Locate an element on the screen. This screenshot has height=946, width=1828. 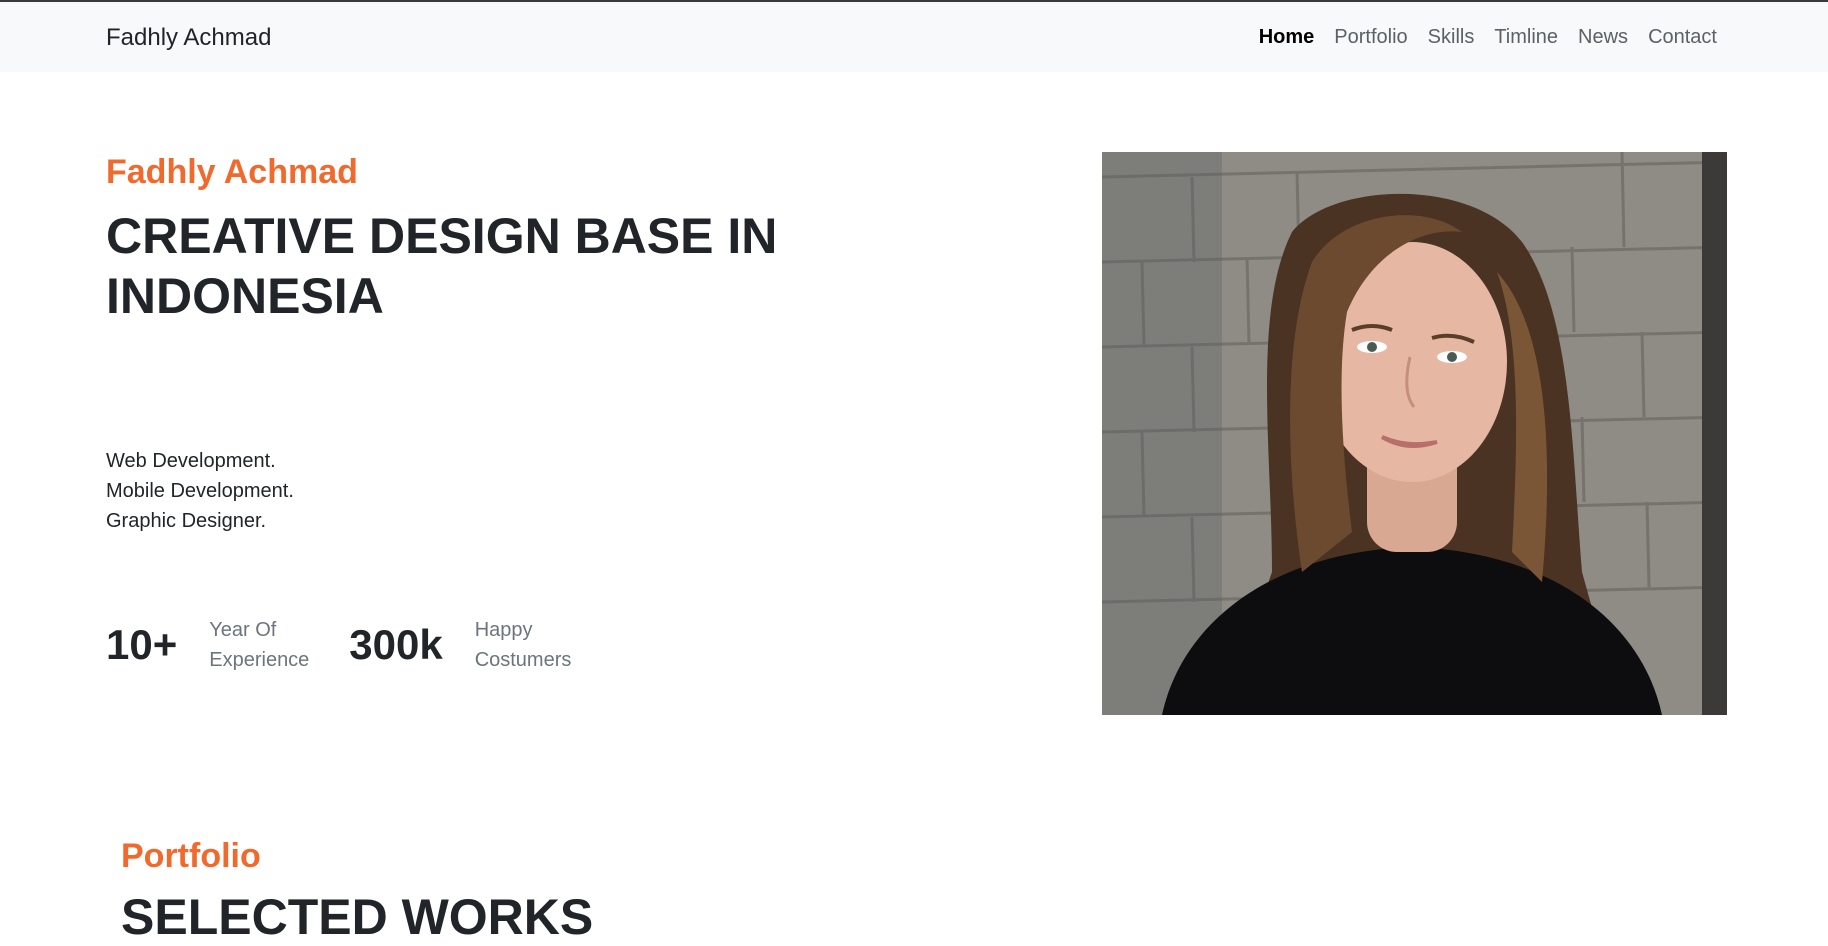
portfolio-section-title: SELECTED WORKS is located at coordinates (357, 917).